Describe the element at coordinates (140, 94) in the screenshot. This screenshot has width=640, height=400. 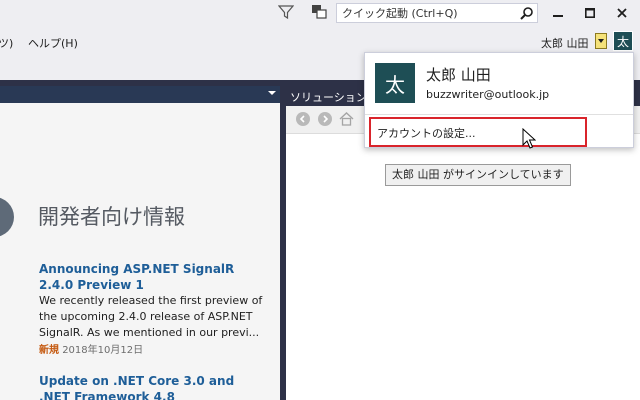
I see `start-page-tab-strip` at that location.